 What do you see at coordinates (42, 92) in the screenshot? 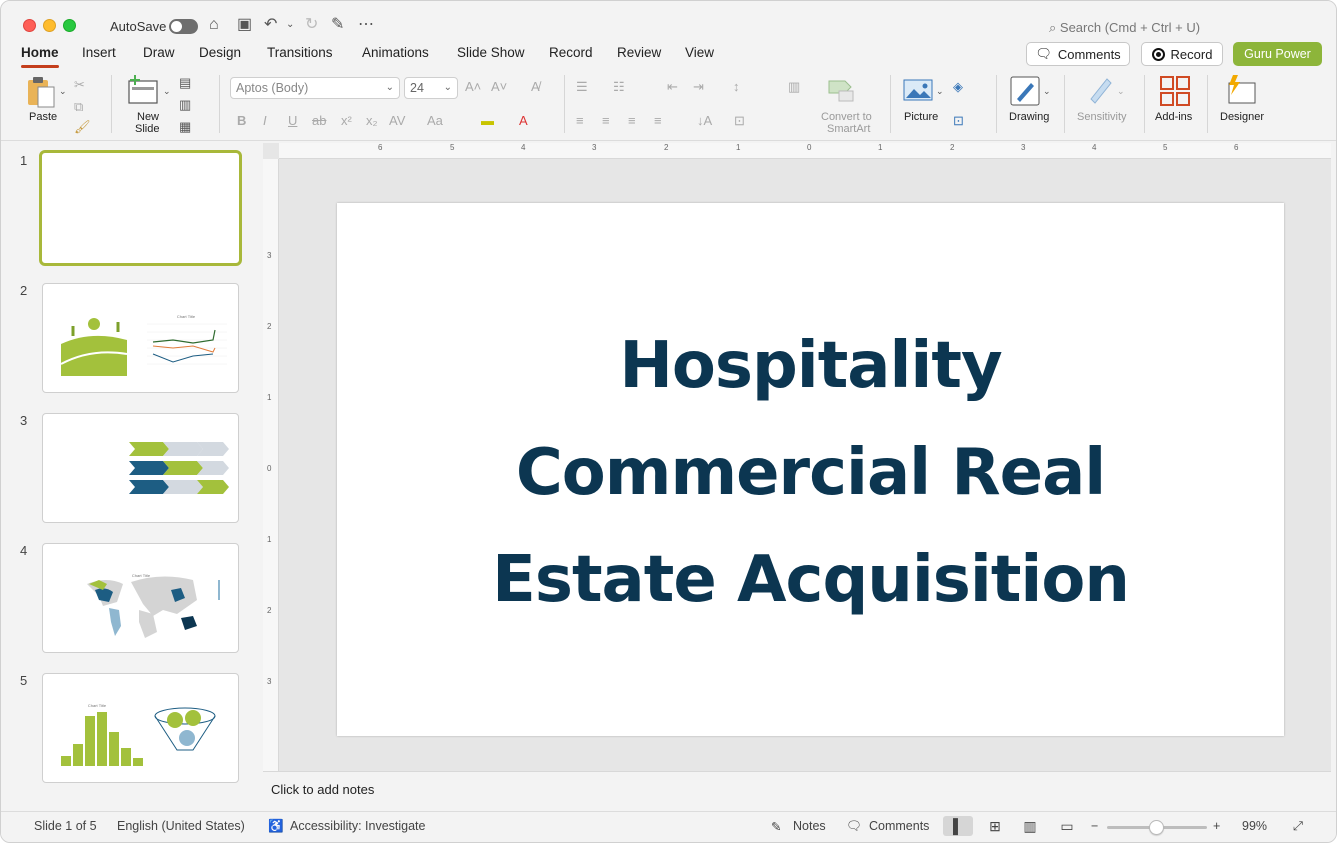
I see `paste-icon` at bounding box center [42, 92].